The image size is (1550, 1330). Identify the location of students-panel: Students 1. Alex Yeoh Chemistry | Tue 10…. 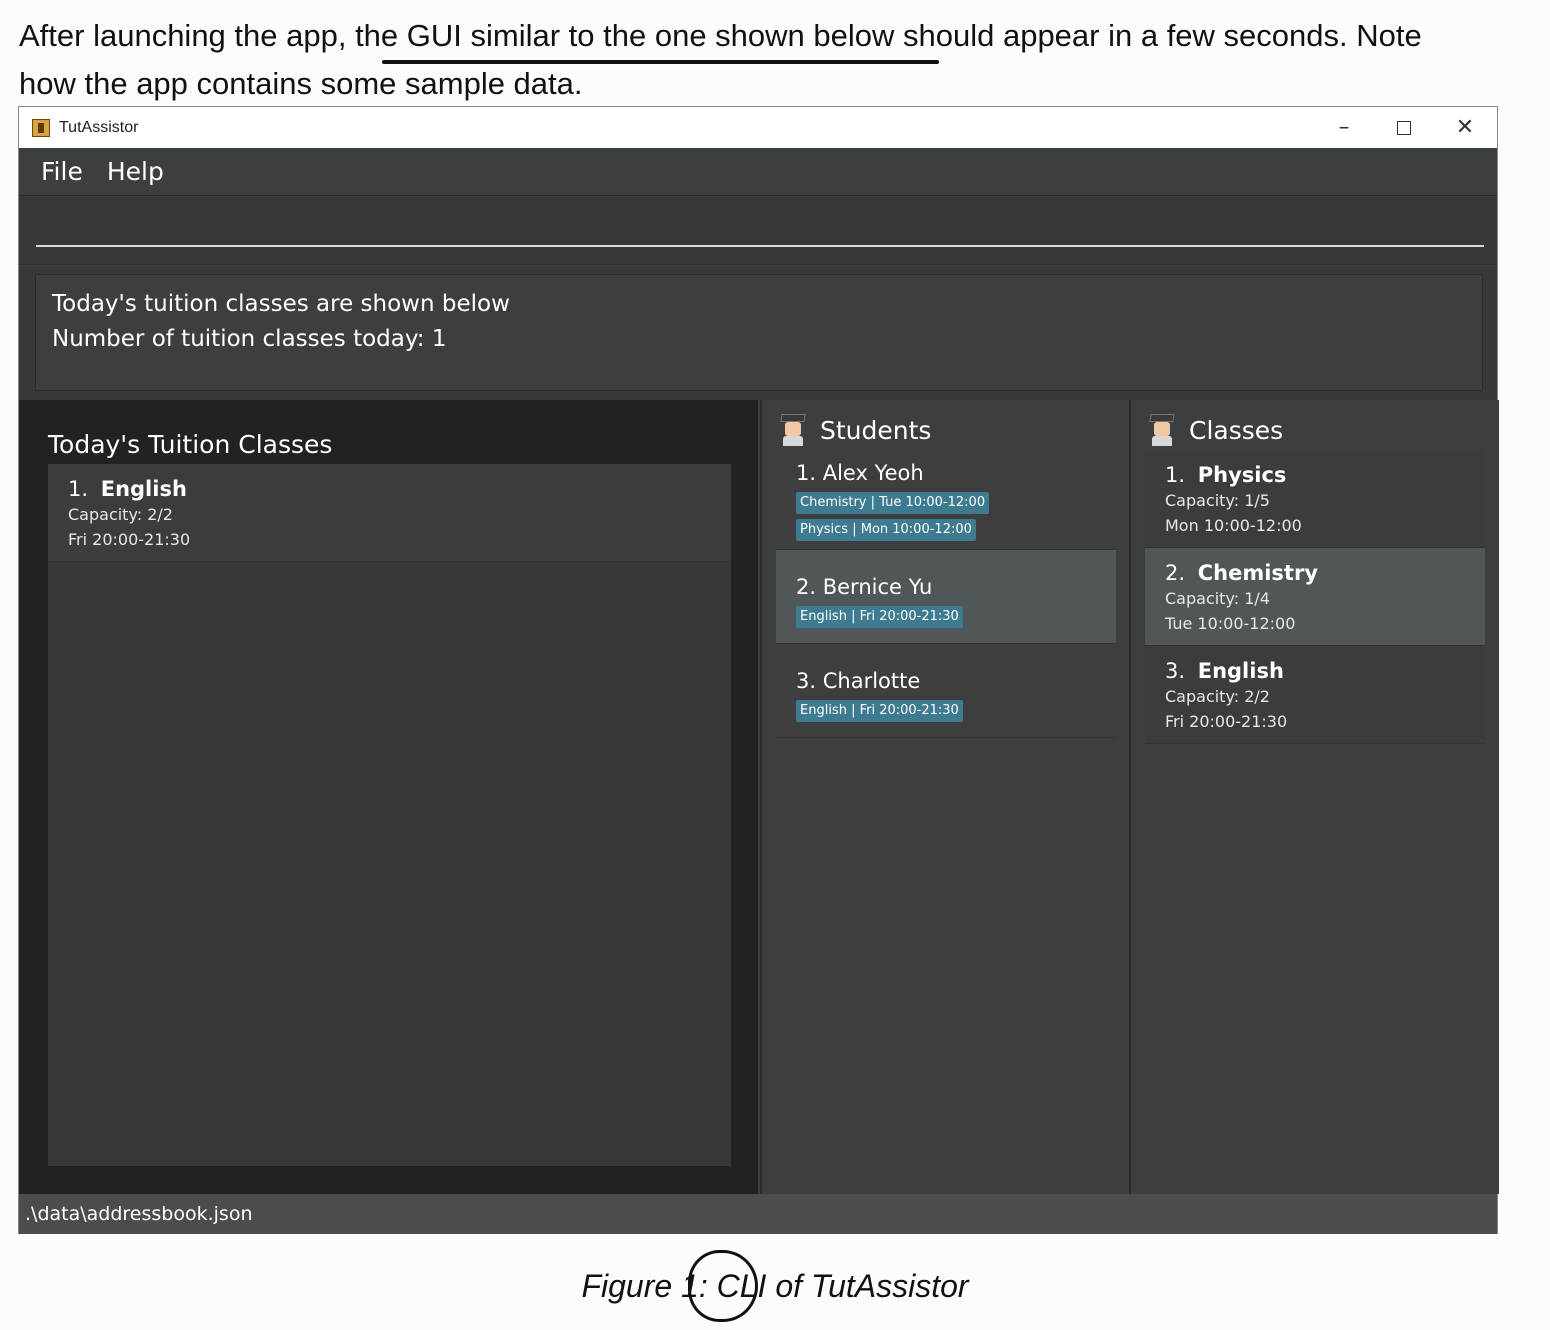
(943, 797).